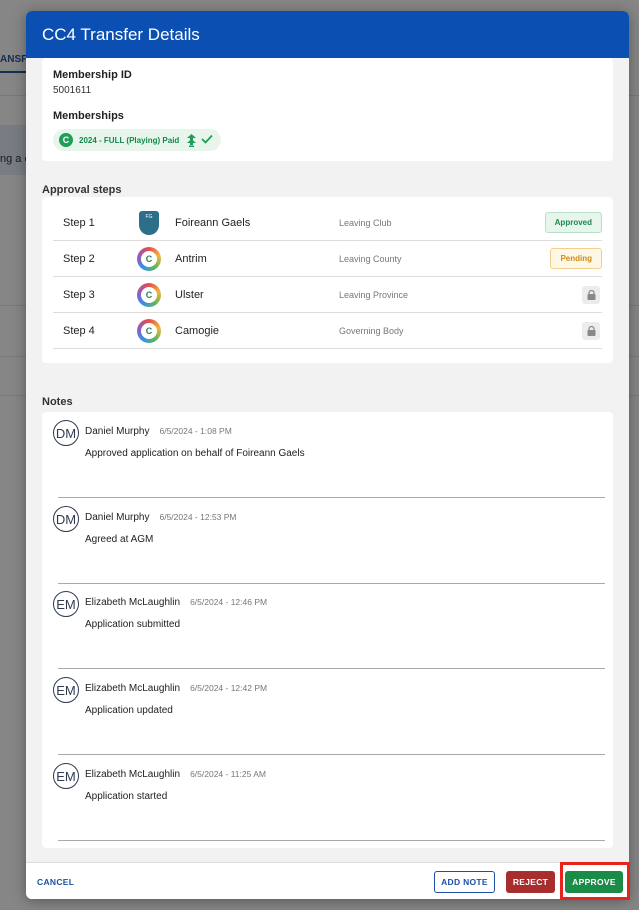  I want to click on membership-chip-label: 2024 - FULL (Playing) Paid, so click(129, 140).